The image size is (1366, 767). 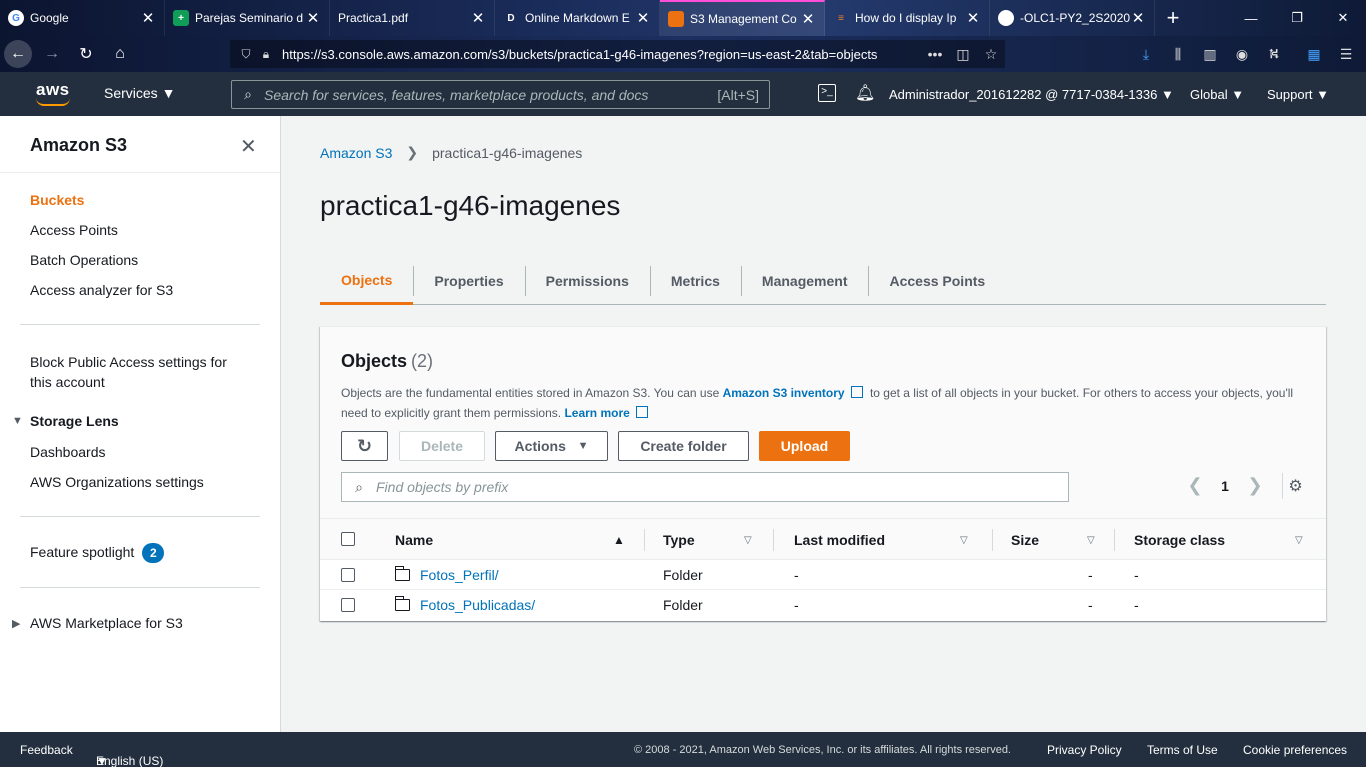 I want to click on terms-of-use-link: Terms of Use, so click(x=1182, y=750).